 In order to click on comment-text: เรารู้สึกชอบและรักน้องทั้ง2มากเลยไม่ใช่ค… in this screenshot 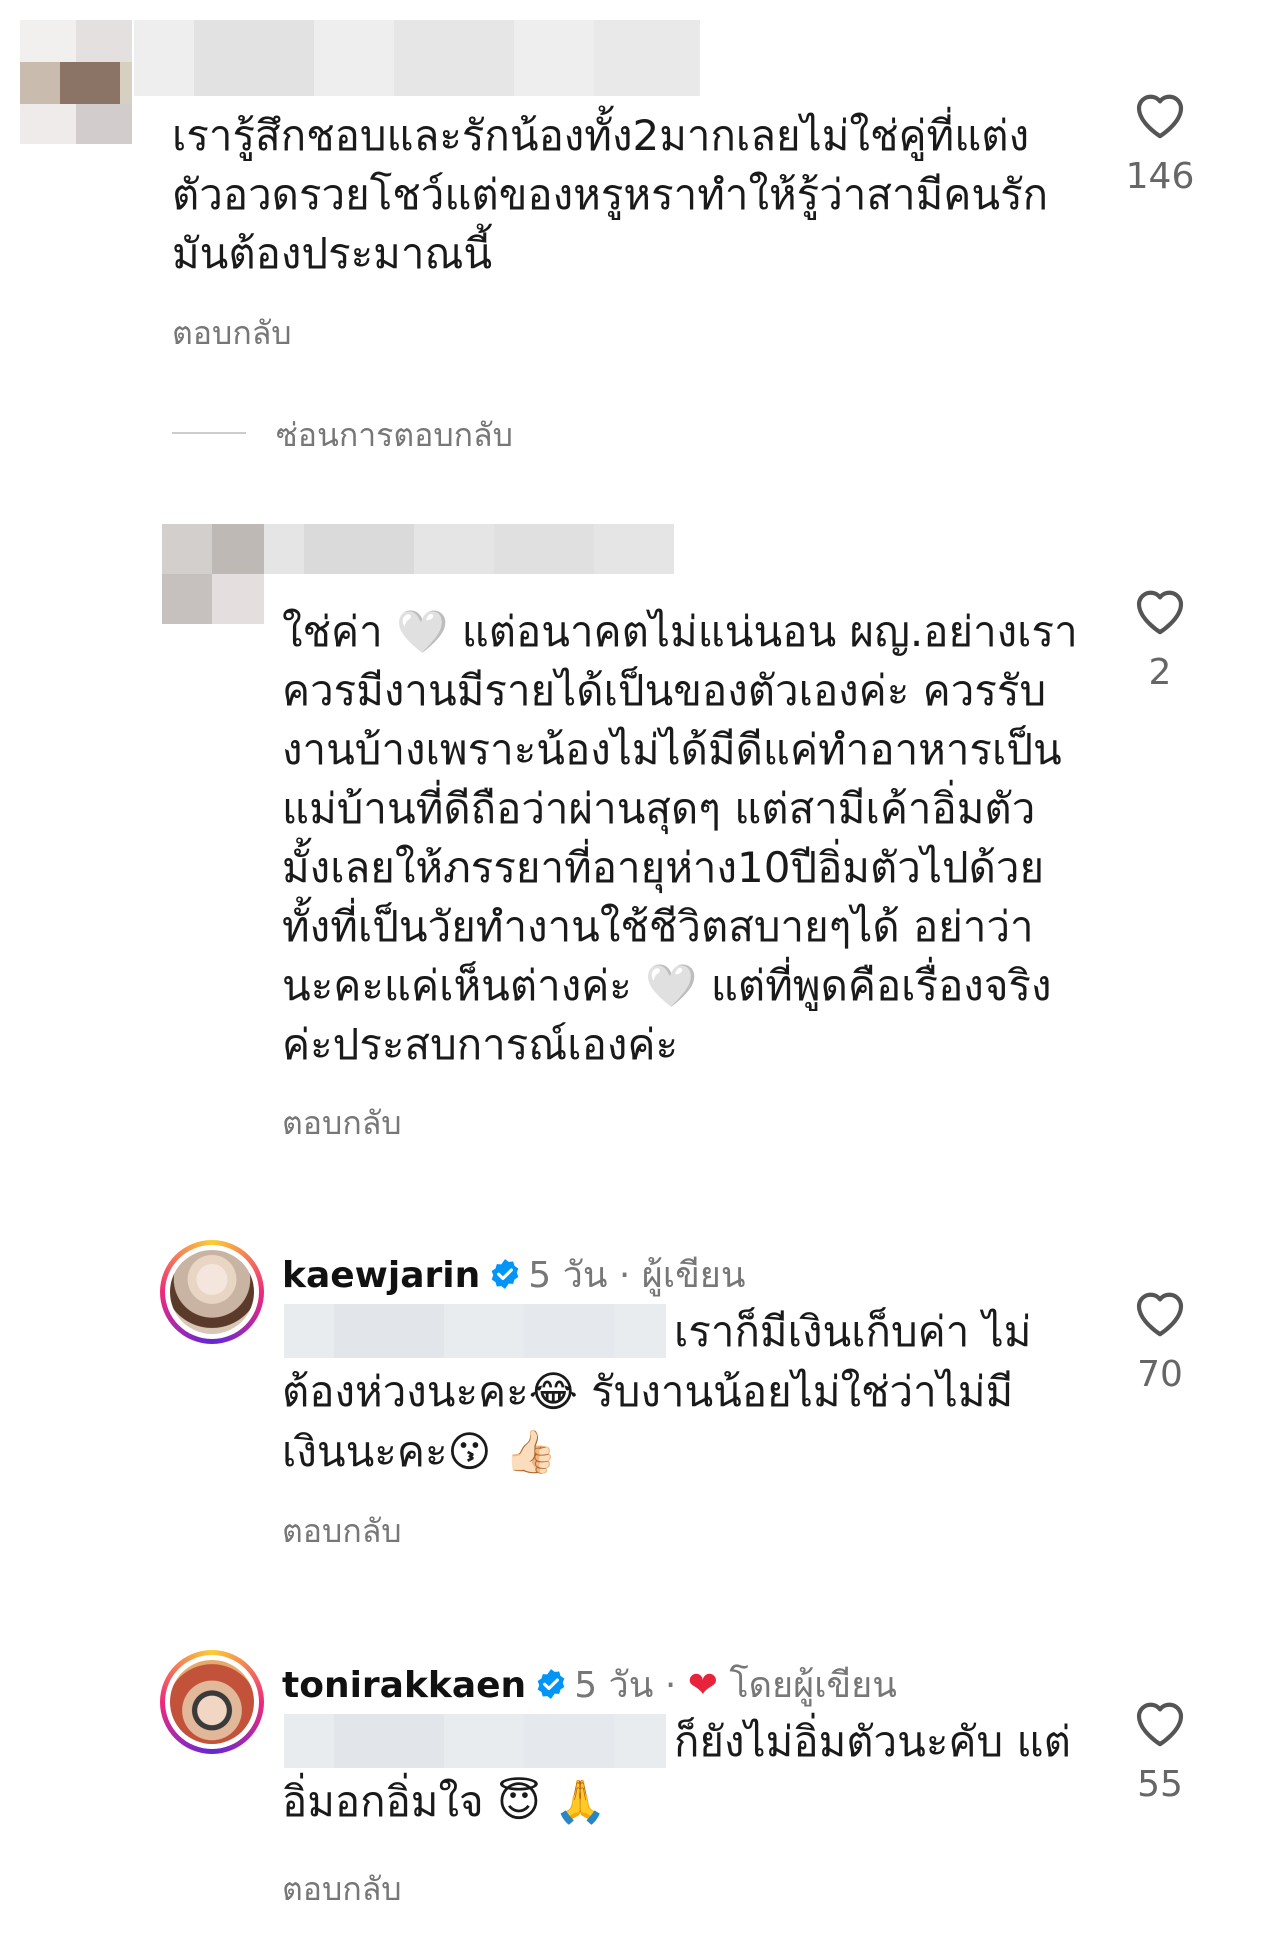, I will do `click(610, 194)`.